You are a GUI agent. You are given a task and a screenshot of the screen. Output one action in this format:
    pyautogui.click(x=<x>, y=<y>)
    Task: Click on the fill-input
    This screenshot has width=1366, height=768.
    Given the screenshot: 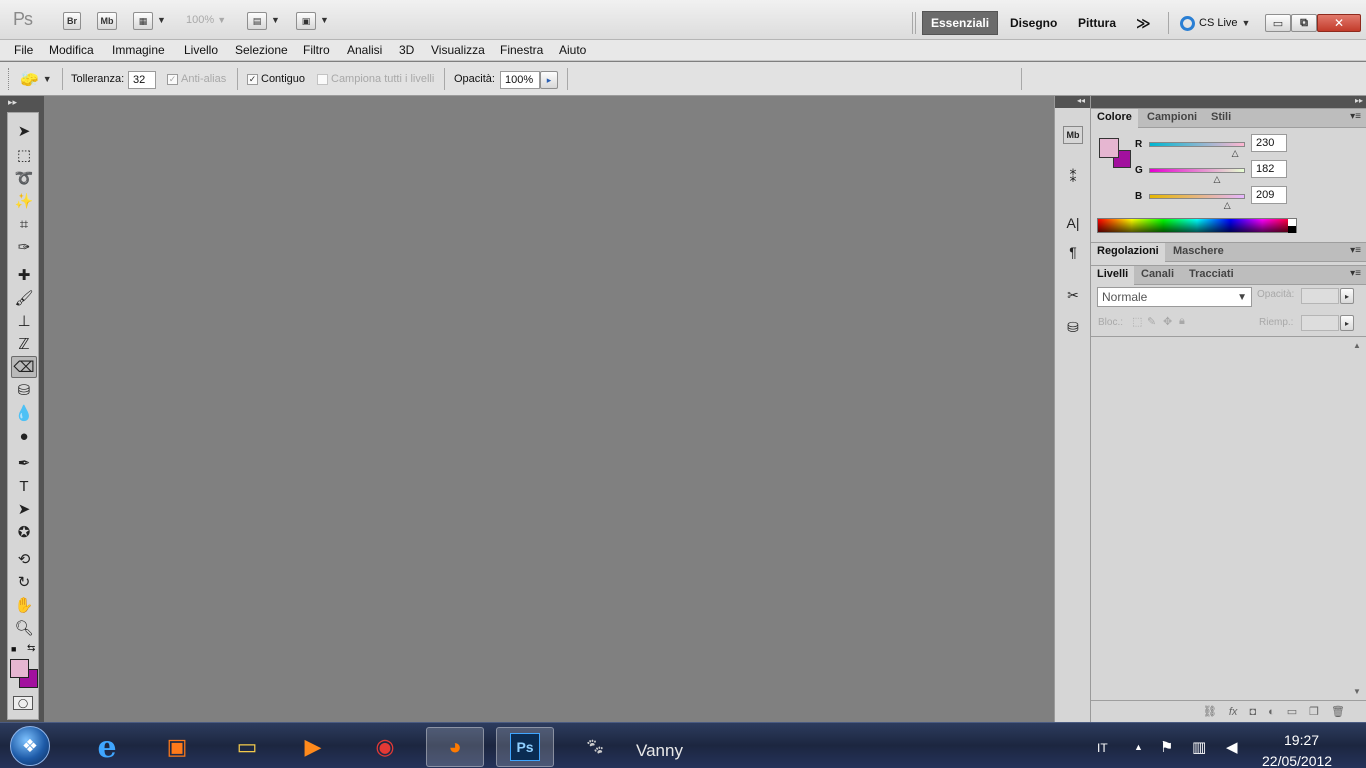 What is the action you would take?
    pyautogui.click(x=1320, y=323)
    